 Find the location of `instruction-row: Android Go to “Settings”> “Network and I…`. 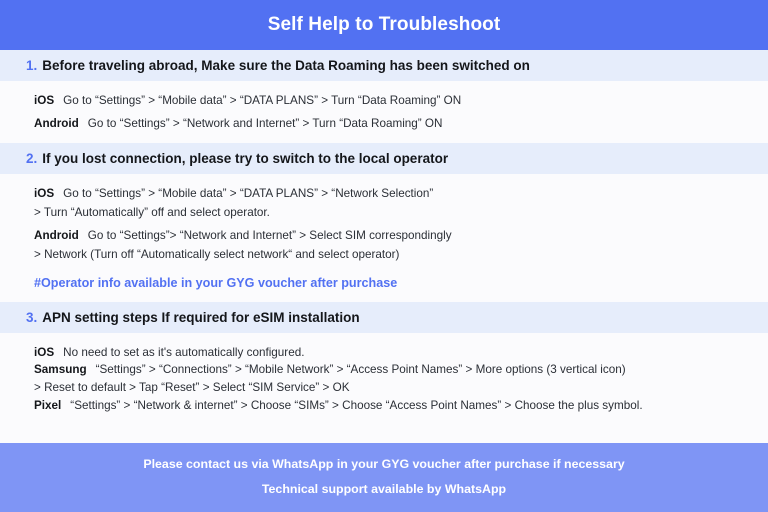

instruction-row: Android Go to “Settings”> “Network and I… is located at coordinates (388, 236).